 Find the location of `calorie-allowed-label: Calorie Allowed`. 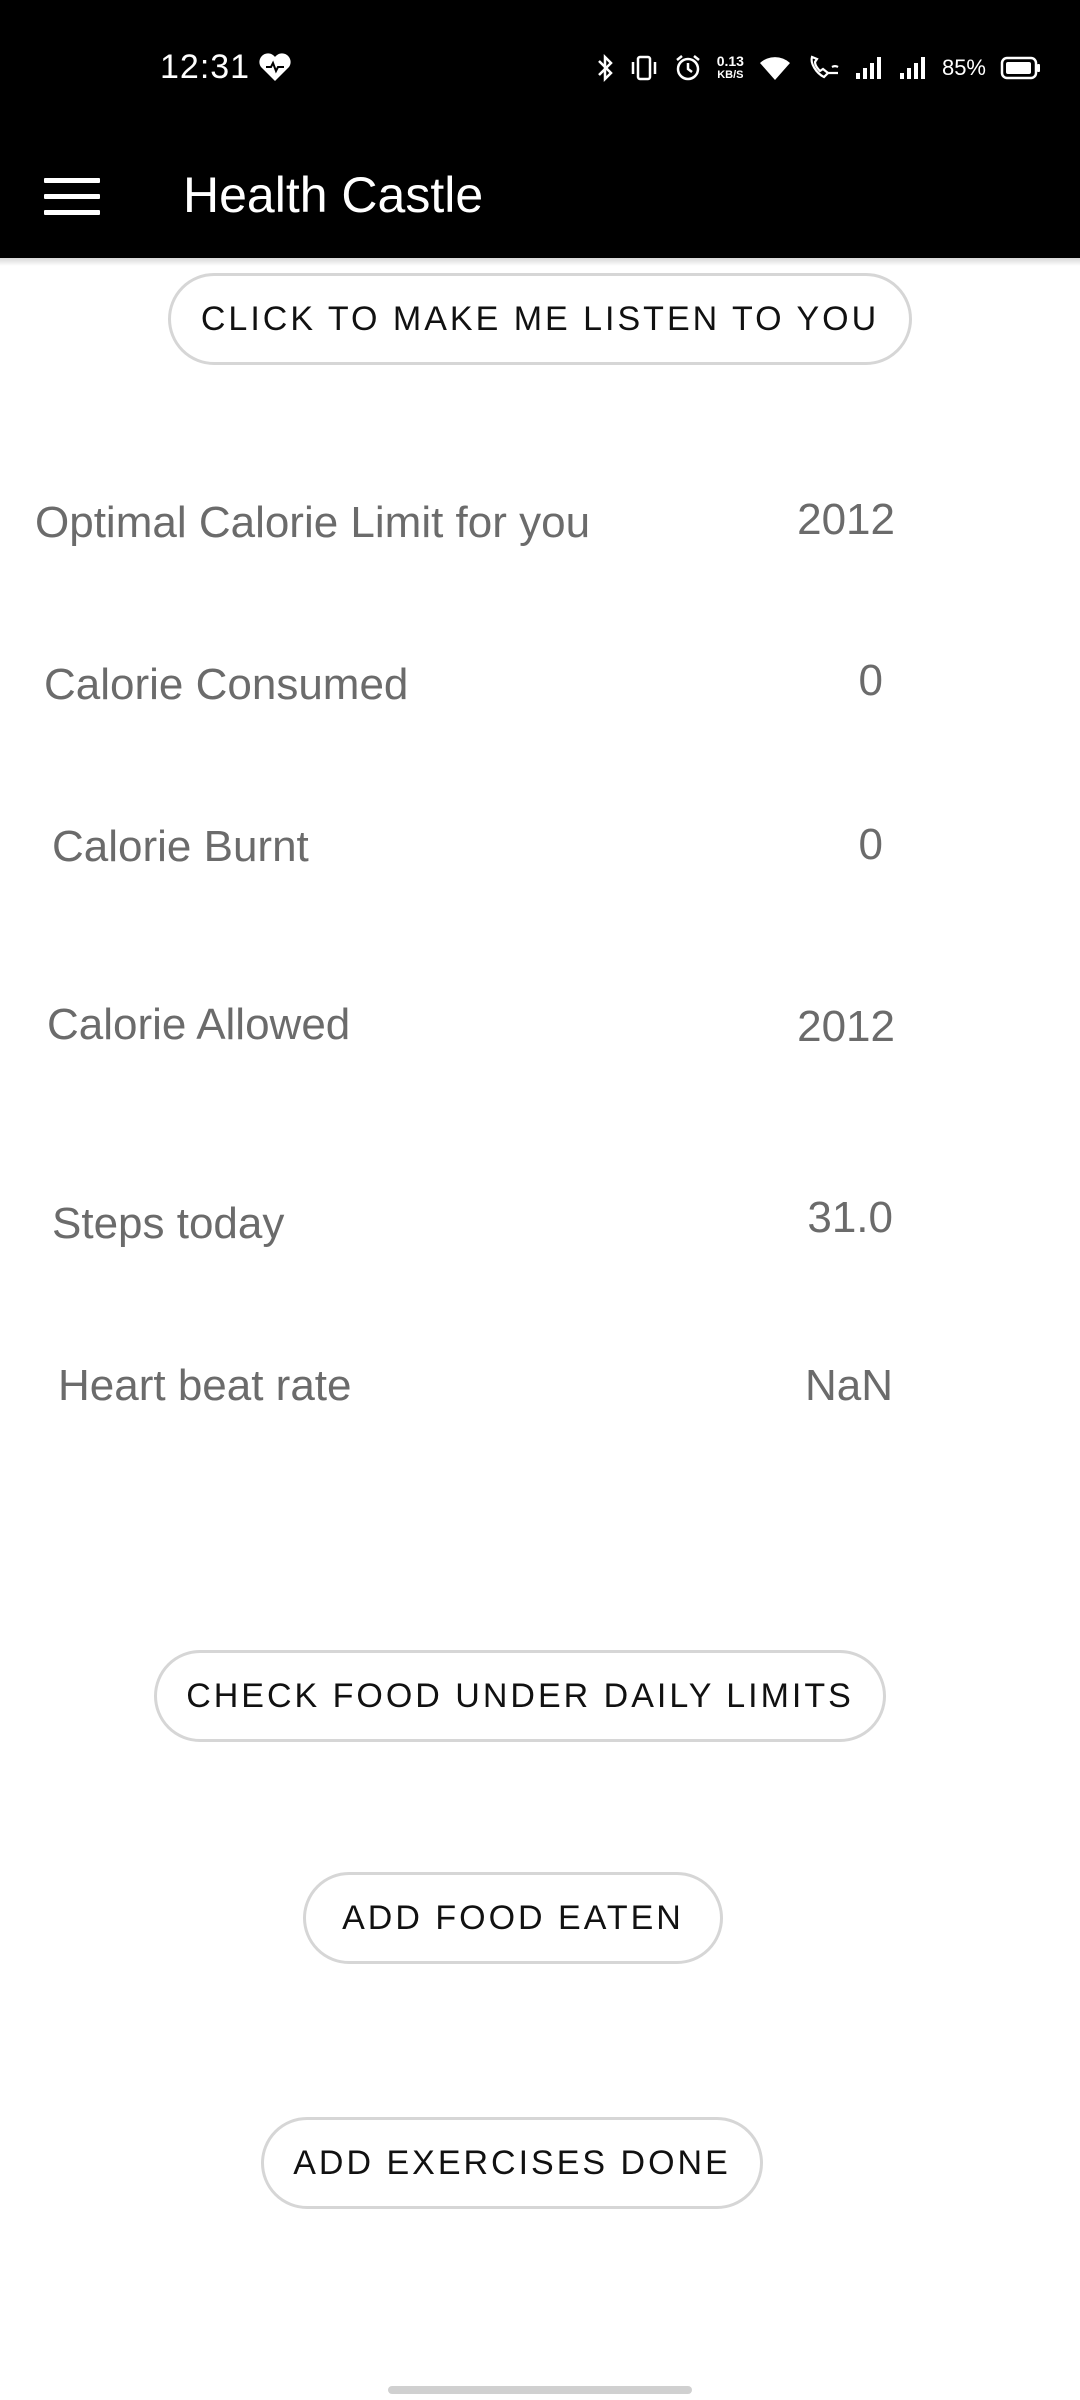

calorie-allowed-label: Calorie Allowed is located at coordinates (199, 1024).